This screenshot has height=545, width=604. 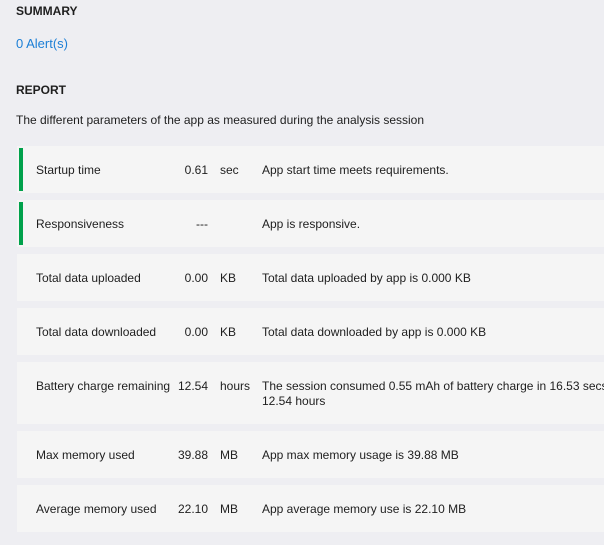 I want to click on metric-name: Total data downloaded, so click(x=96, y=332).